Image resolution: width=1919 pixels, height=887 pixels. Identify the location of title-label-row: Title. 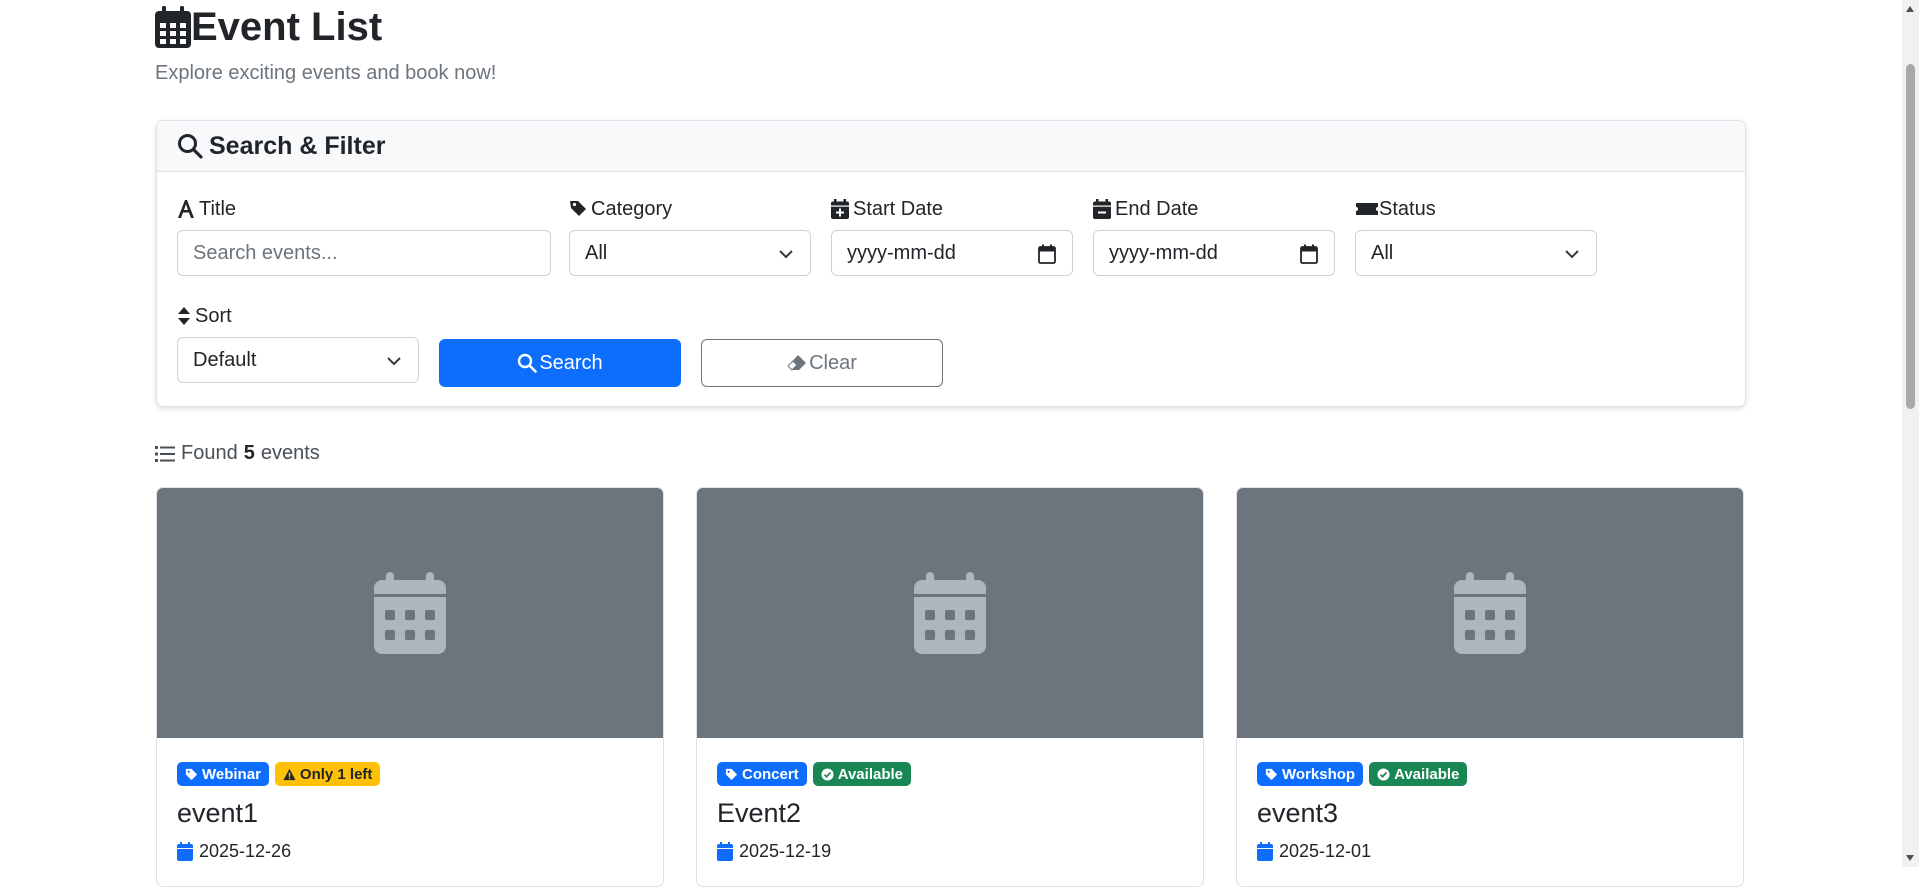
(206, 209).